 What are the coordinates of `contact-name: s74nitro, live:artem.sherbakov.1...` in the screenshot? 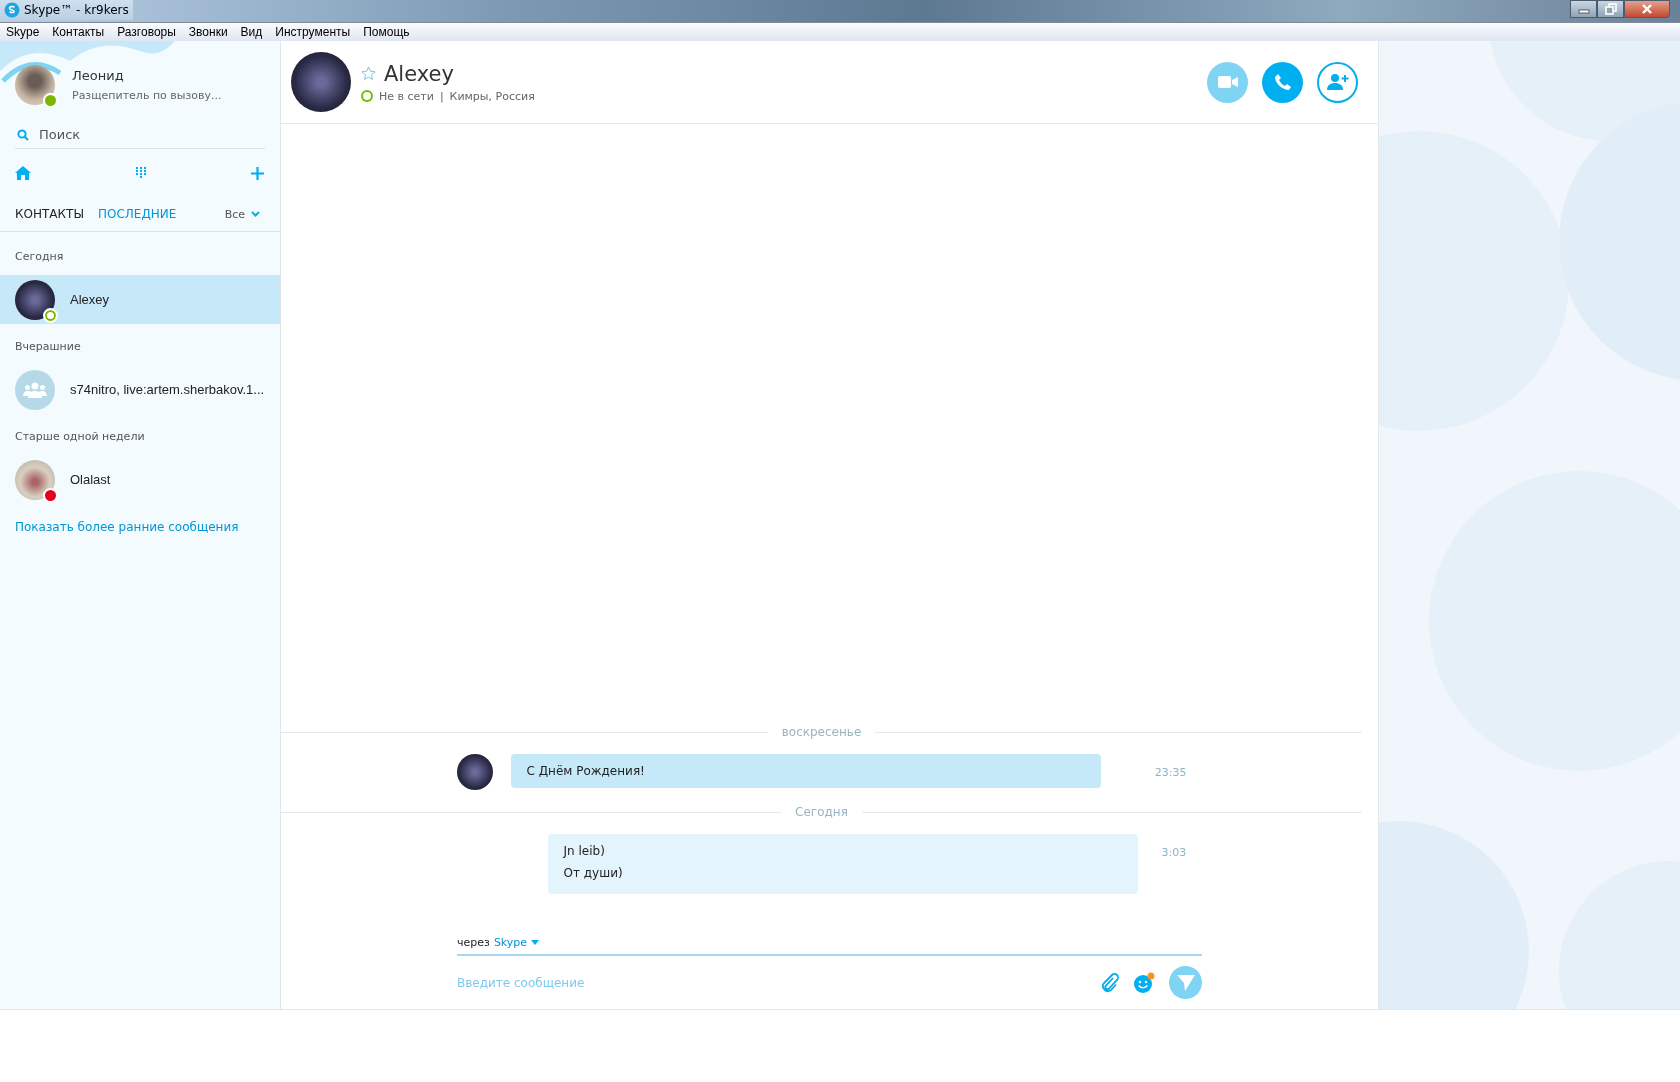 It's located at (167, 389).